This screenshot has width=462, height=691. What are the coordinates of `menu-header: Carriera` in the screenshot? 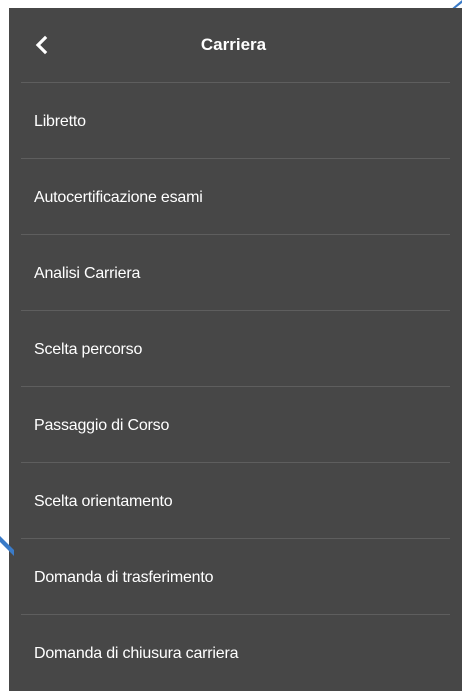 It's located at (235, 45).